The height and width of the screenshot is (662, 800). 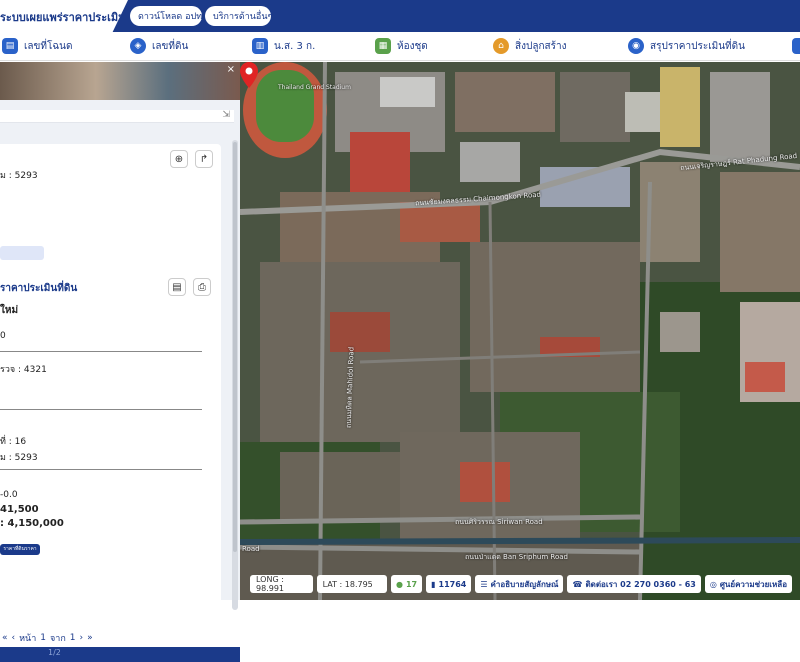 What do you see at coordinates (251, 549) in the screenshot?
I see `road-label: Road` at bounding box center [251, 549].